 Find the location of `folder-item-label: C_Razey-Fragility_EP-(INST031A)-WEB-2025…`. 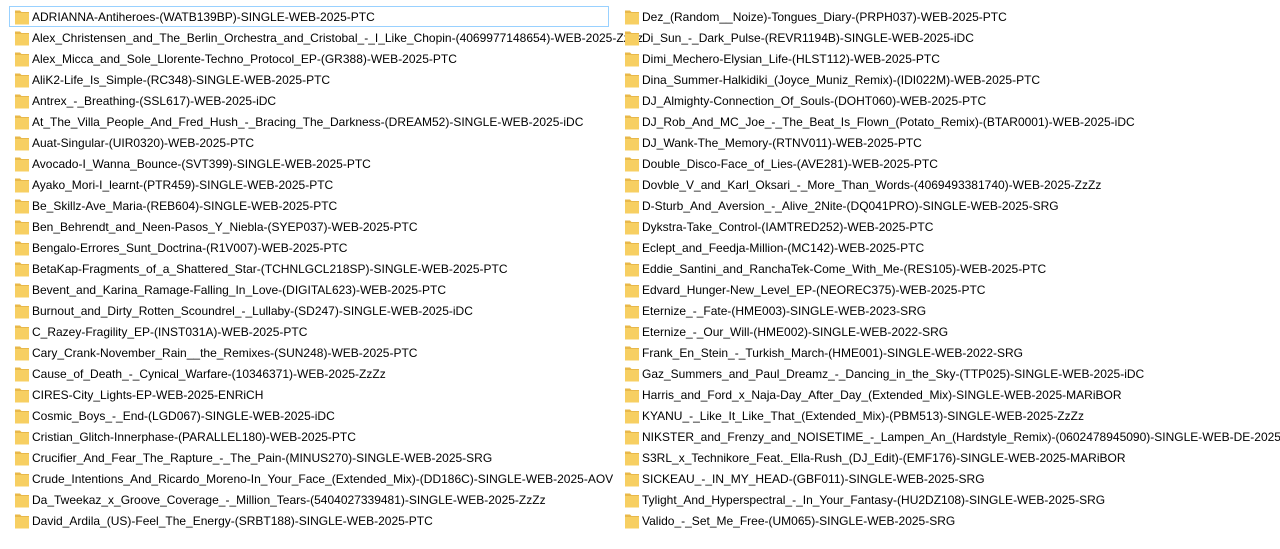

folder-item-label: C_Razey-Fragility_EP-(INST031A)-WEB-2025… is located at coordinates (170, 332).